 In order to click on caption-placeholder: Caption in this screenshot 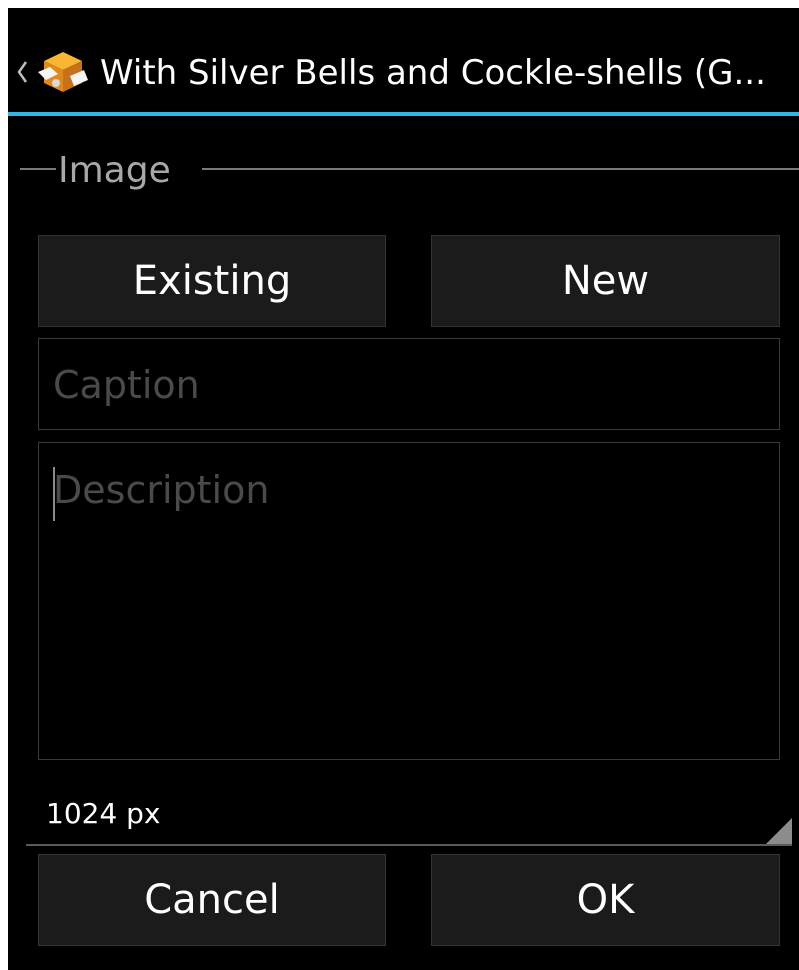, I will do `click(126, 385)`.